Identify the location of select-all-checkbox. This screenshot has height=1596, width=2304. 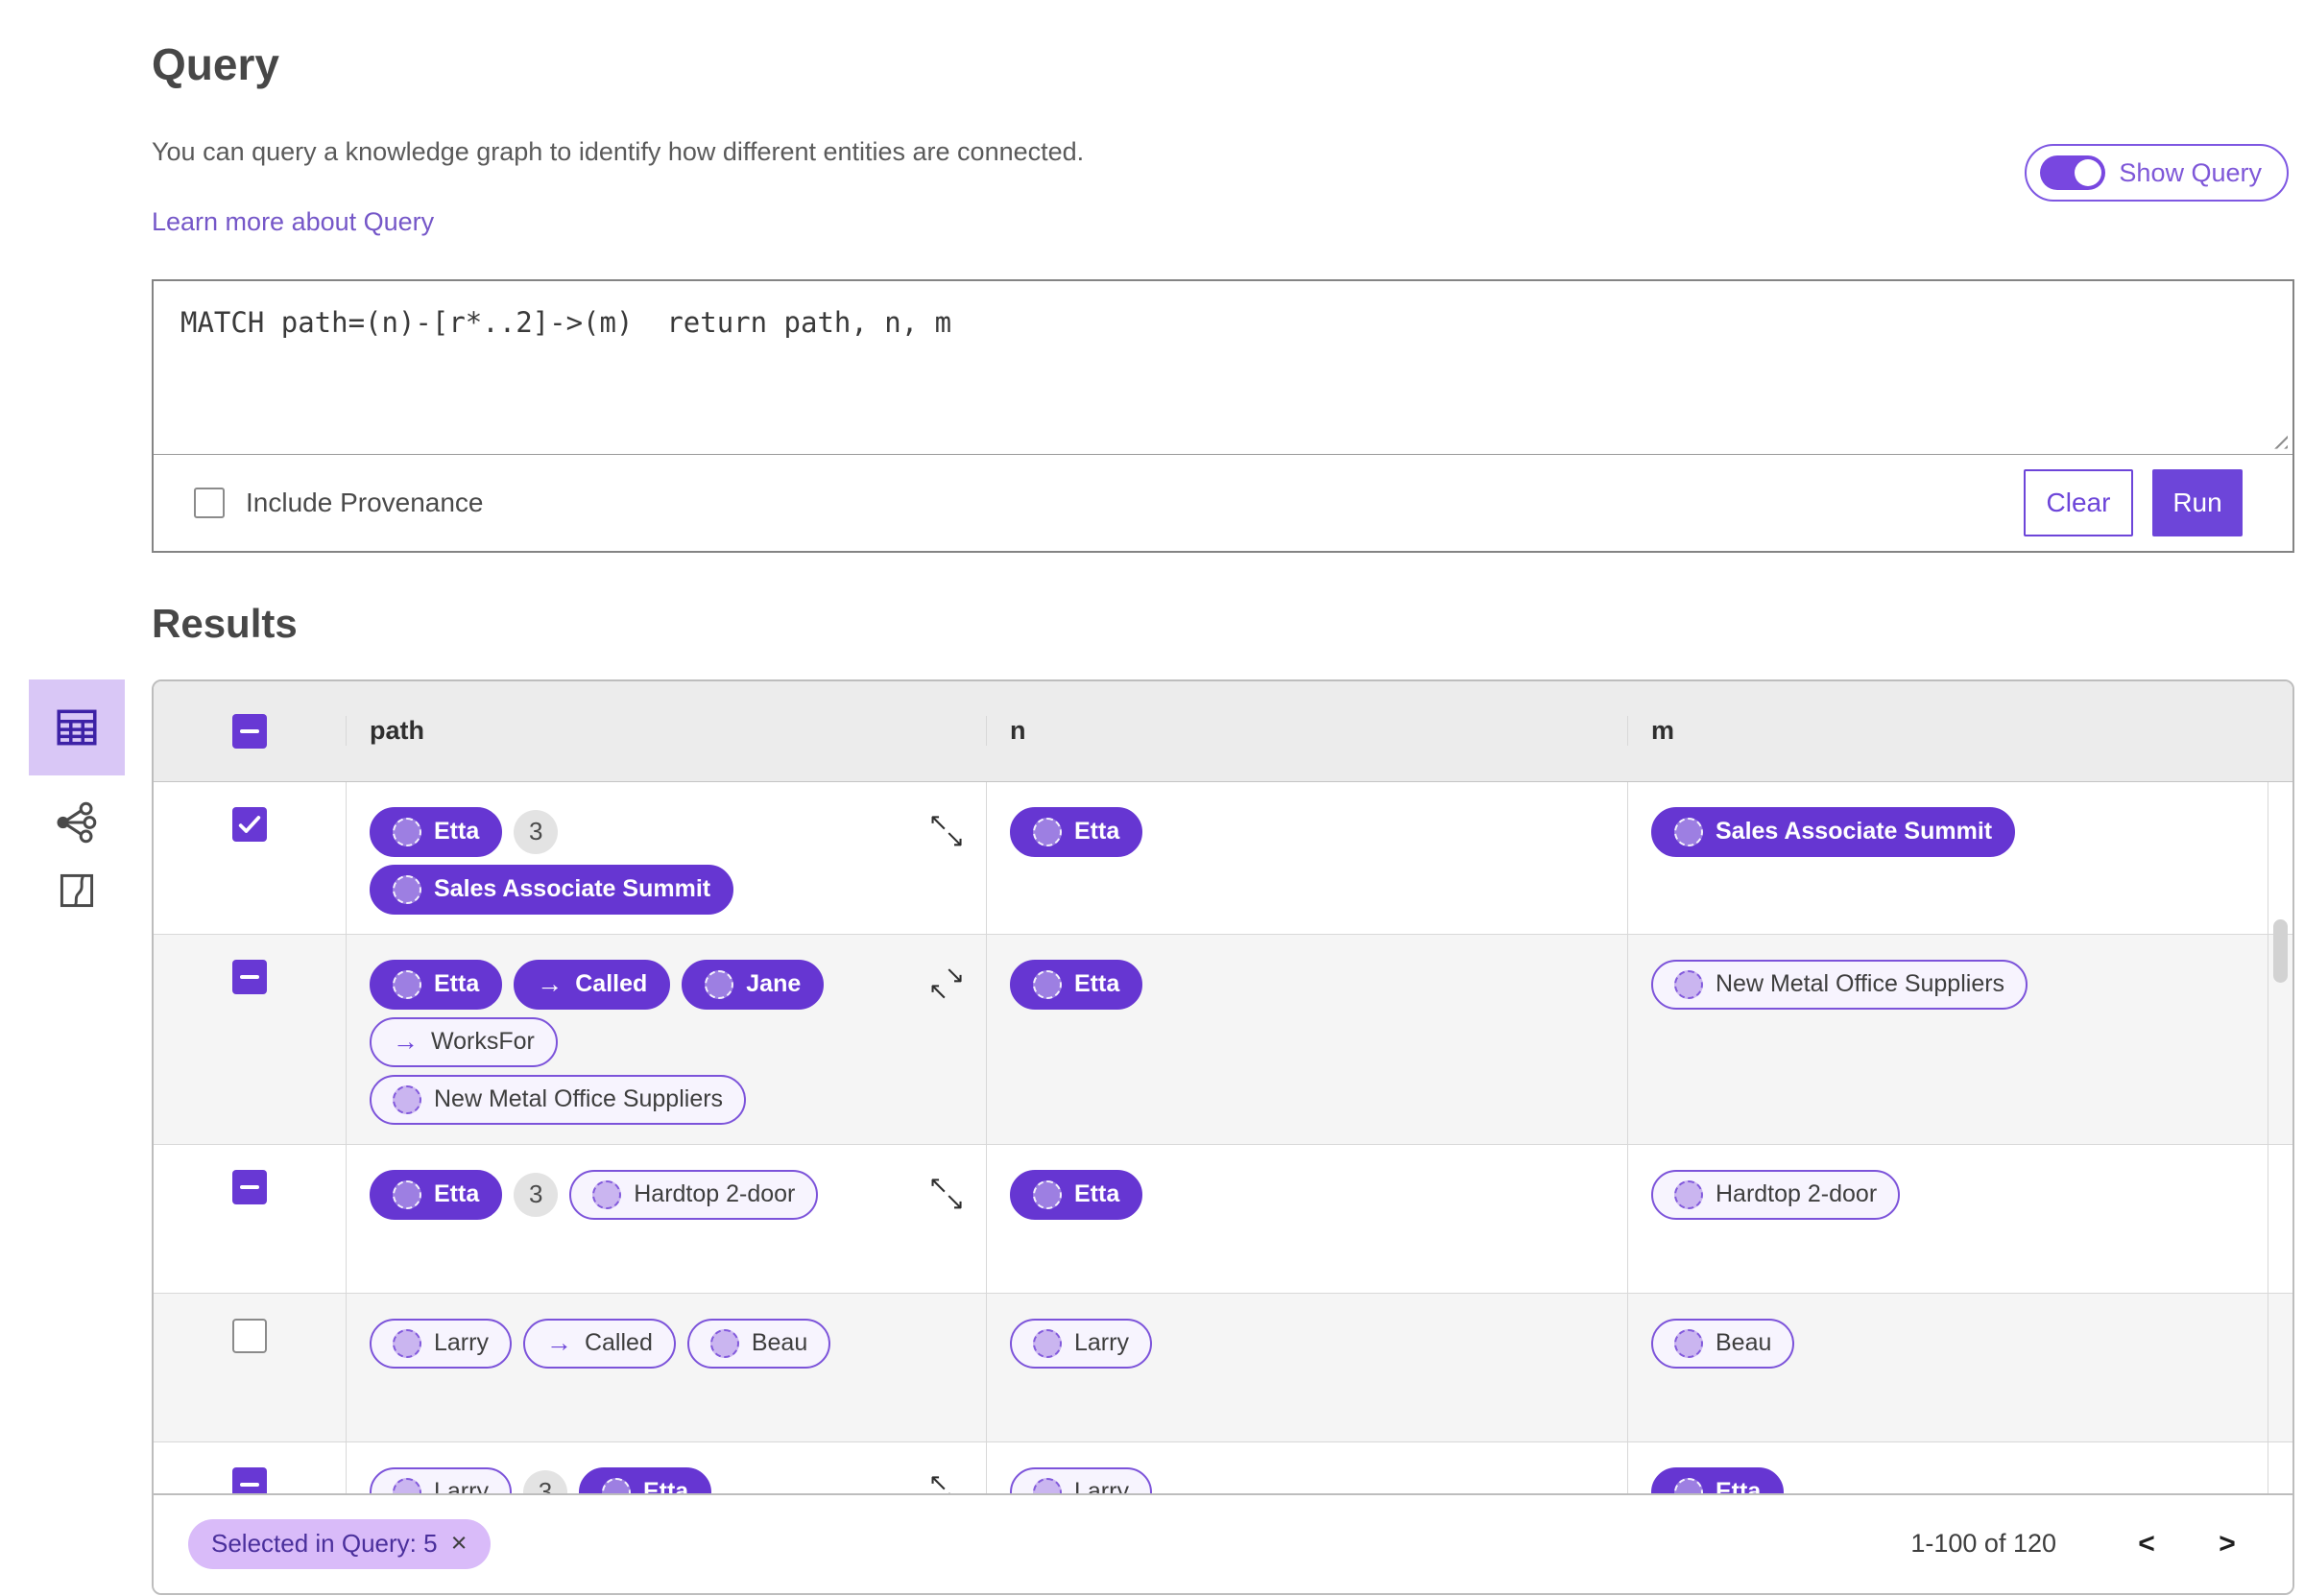
(250, 731).